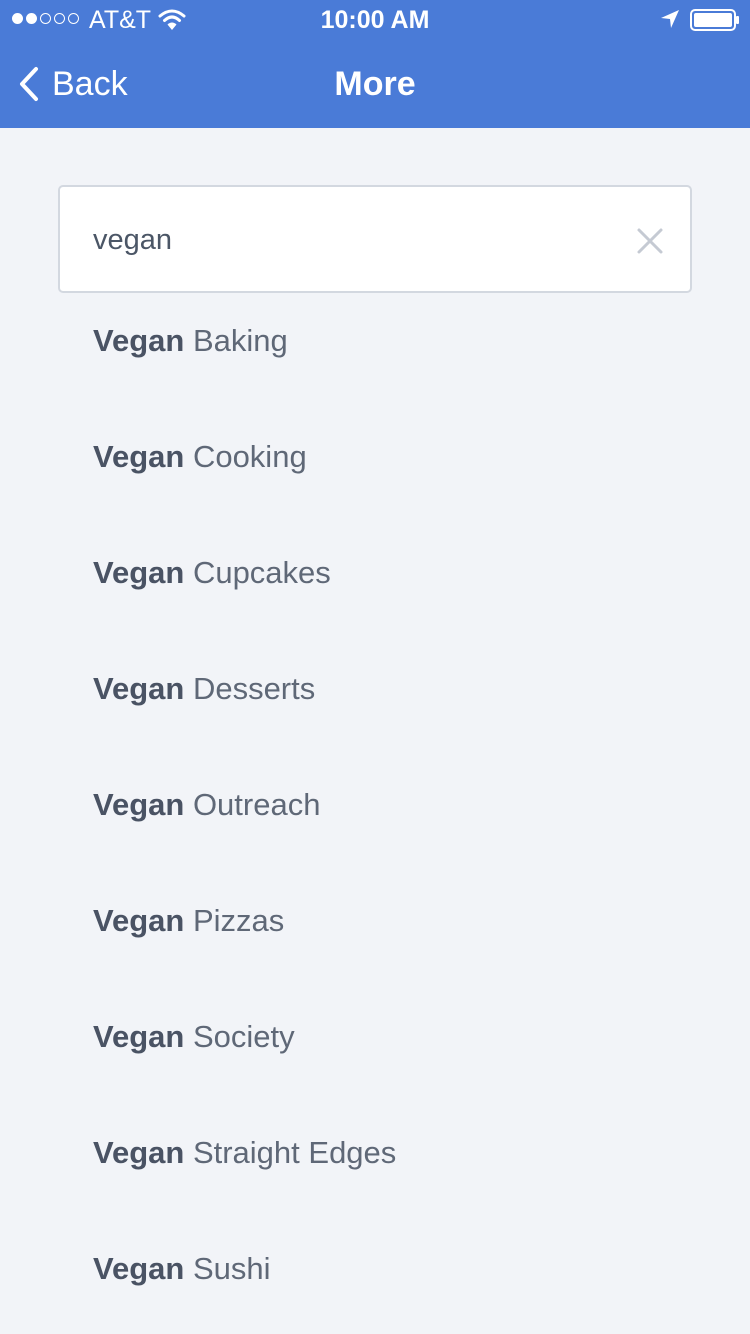  I want to click on nav-bar: Back More, so click(375, 84).